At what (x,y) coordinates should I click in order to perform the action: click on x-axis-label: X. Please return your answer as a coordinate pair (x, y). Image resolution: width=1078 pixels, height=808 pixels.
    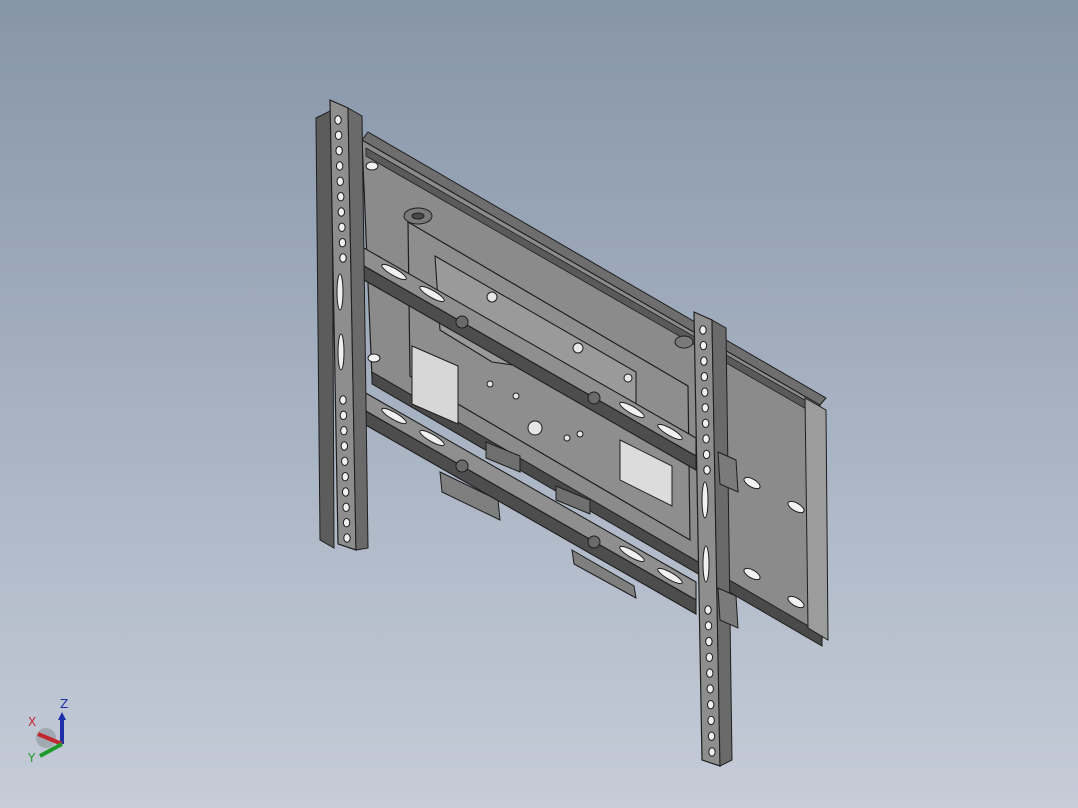
    Looking at the image, I should click on (32, 722).